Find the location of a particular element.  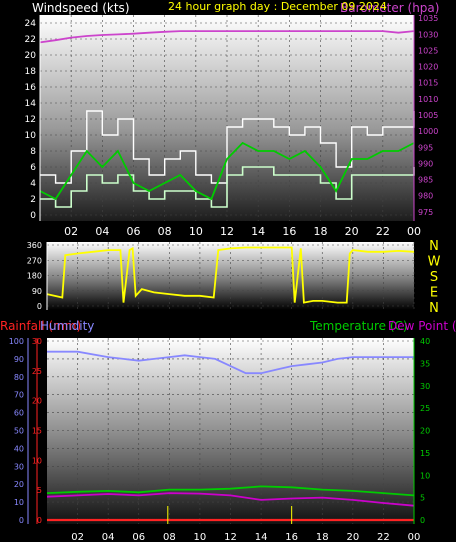

temperature-tick-label: 40 is located at coordinates (425, 341).